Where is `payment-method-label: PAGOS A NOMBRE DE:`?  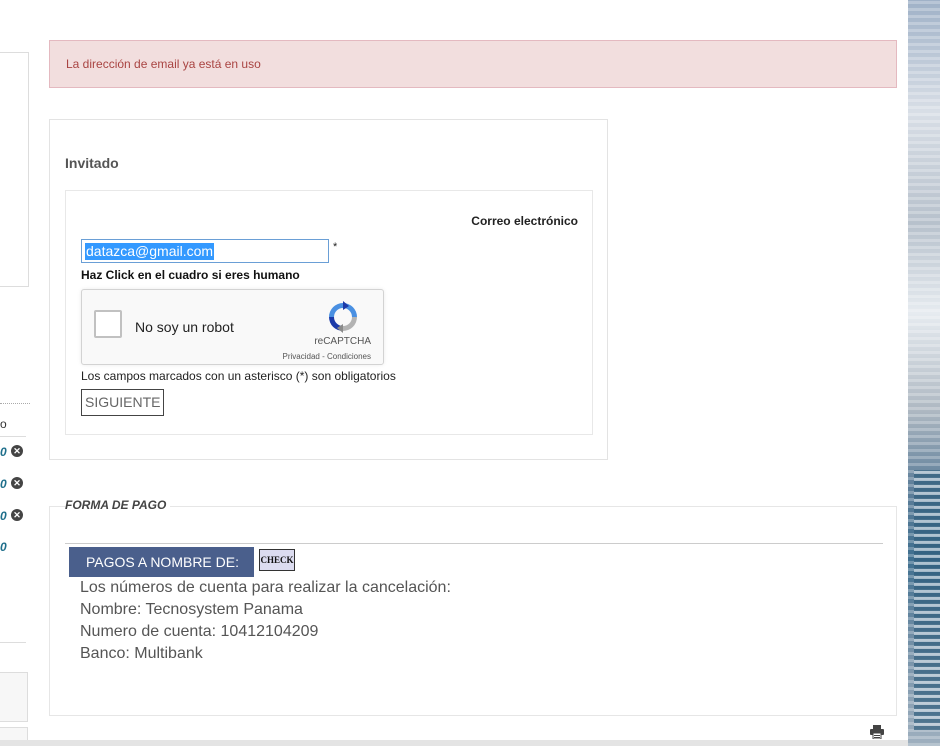 payment-method-label: PAGOS A NOMBRE DE: is located at coordinates (161, 562).